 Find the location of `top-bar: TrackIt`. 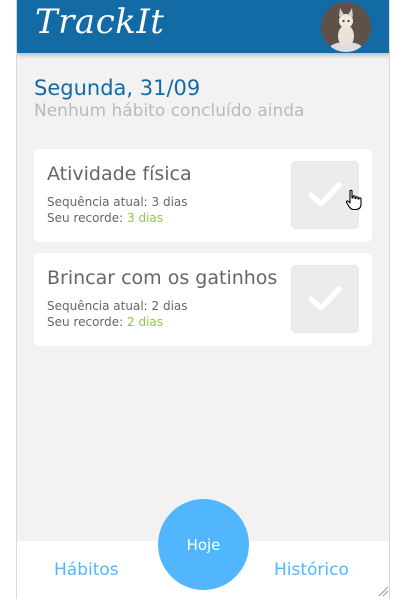

top-bar: TrackIt is located at coordinates (203, 26).